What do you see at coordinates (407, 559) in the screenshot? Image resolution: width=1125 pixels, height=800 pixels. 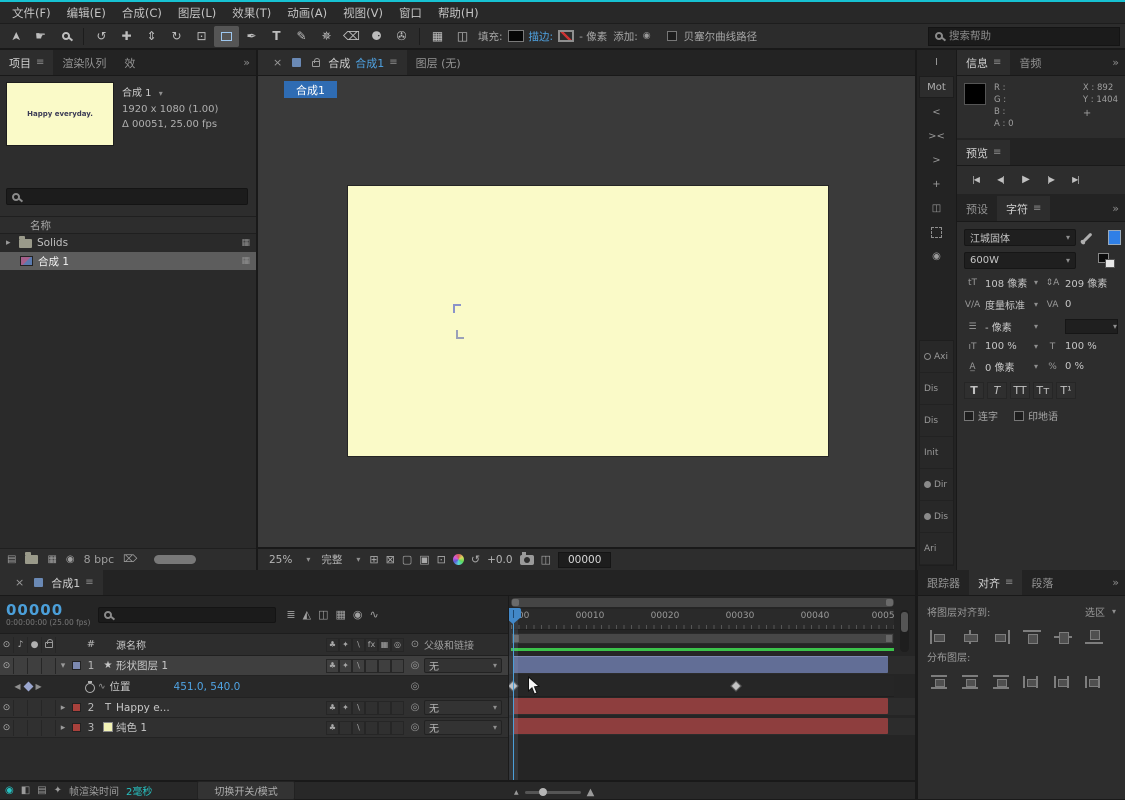 I see `region-of-interest-icon: ▢` at bounding box center [407, 559].